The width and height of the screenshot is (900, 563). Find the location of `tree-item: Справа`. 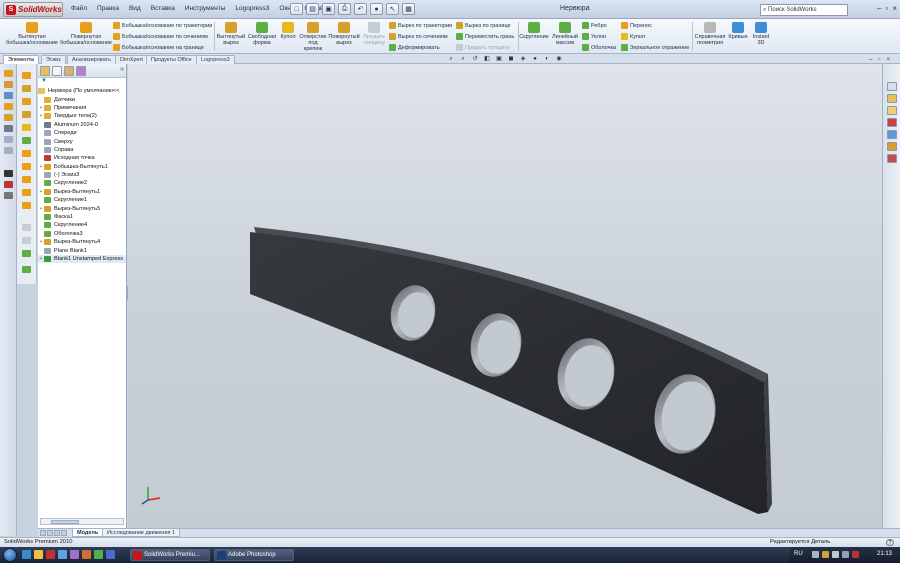

tree-item: Справа is located at coordinates (82, 150).